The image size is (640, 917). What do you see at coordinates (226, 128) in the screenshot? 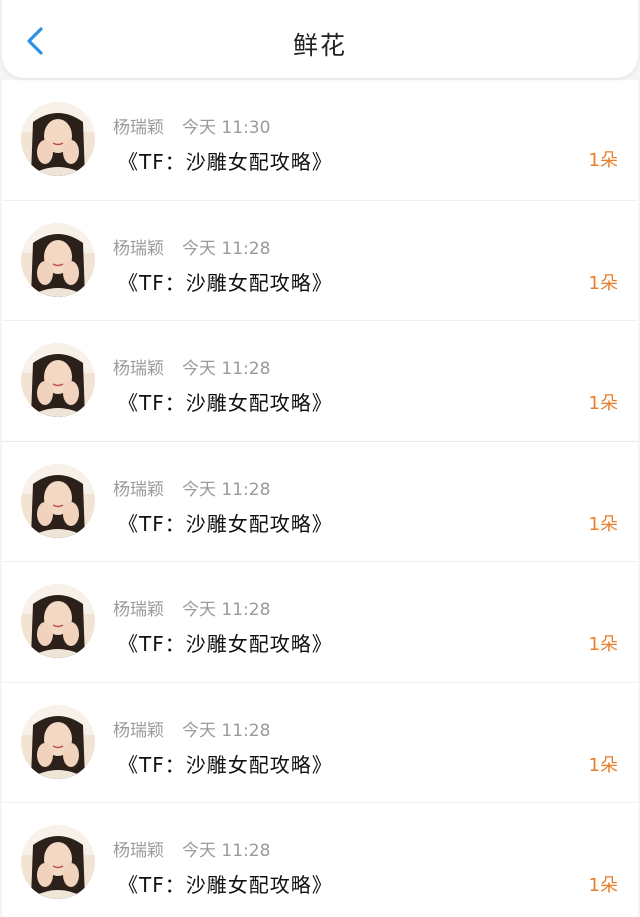
I see `timestamp: 今天 11:30` at bounding box center [226, 128].